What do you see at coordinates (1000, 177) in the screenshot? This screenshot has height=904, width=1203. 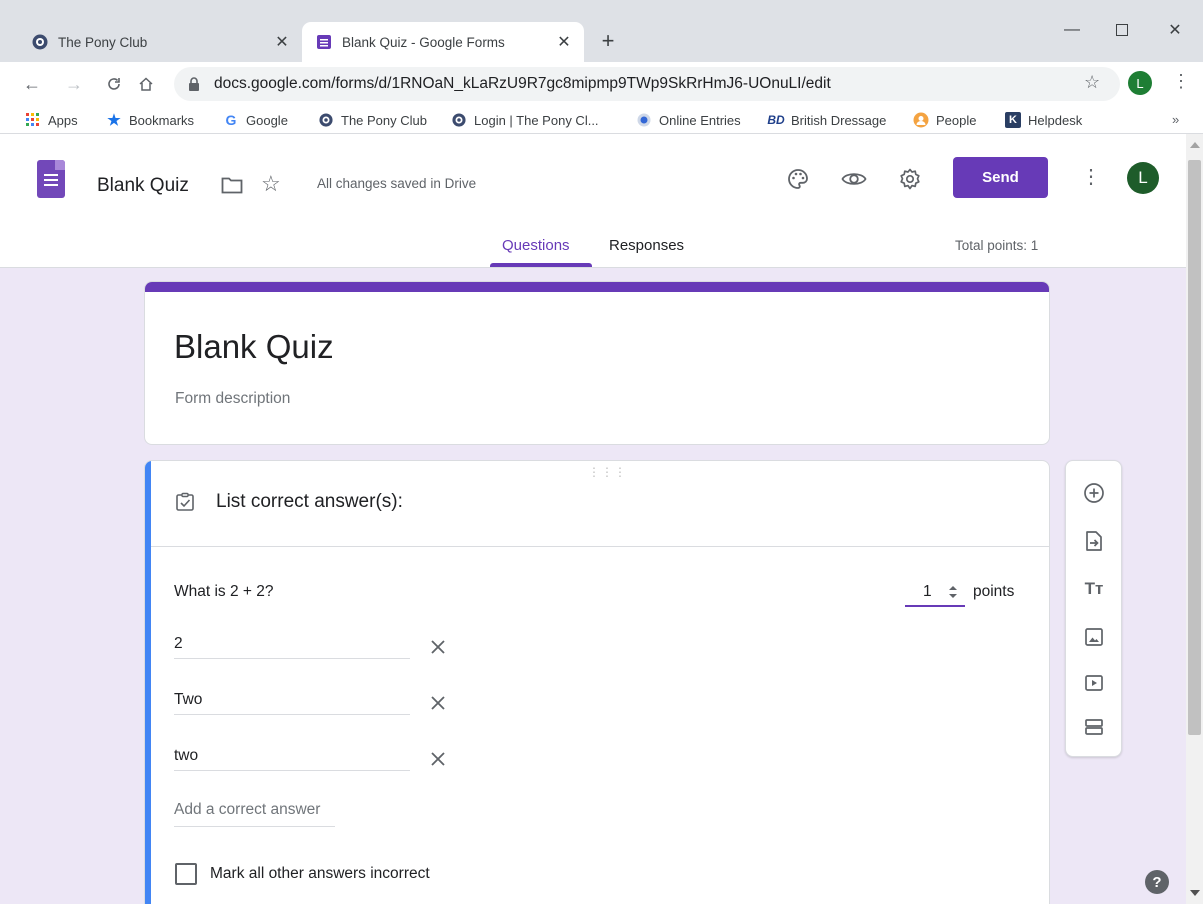 I see `send-button: Send` at bounding box center [1000, 177].